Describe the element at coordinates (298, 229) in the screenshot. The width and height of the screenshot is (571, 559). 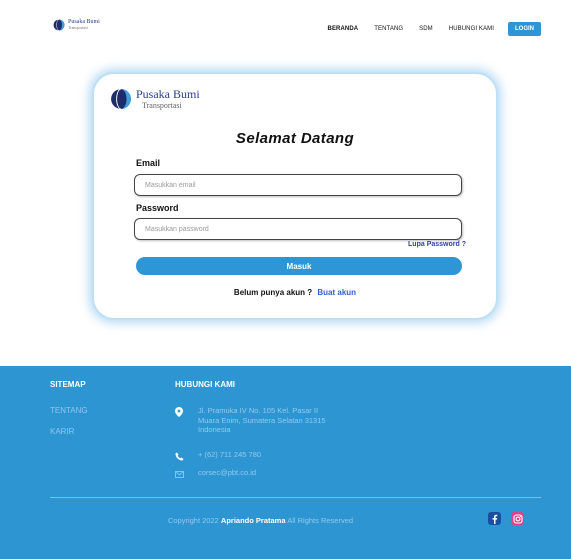
I see `password-field: Masukkan password` at that location.